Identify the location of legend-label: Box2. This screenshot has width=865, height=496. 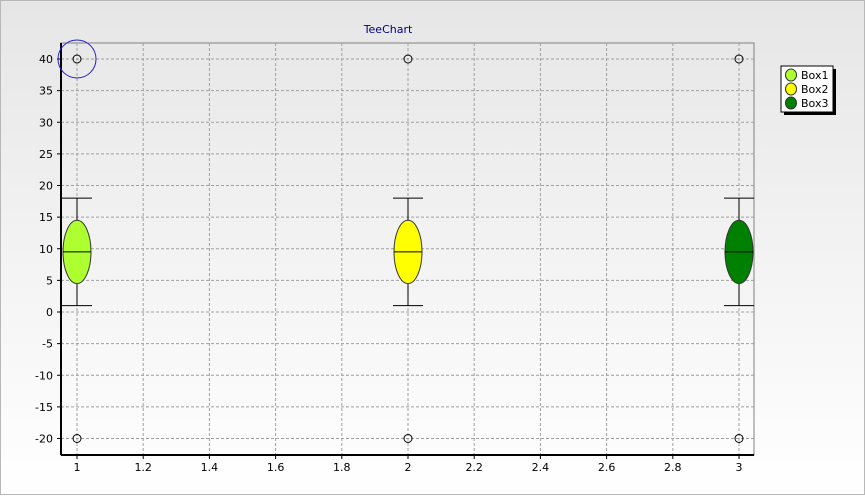
(814, 89).